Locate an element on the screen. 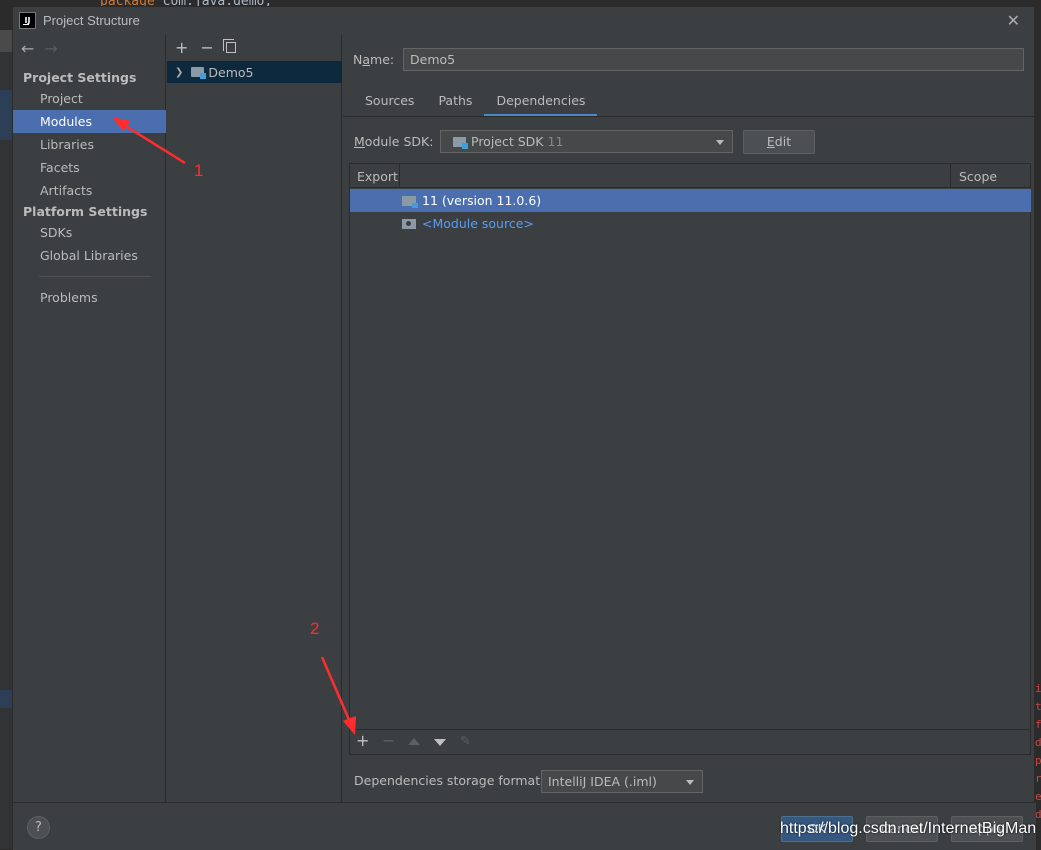  sidebar-item-facets: Facets is located at coordinates (89, 167).